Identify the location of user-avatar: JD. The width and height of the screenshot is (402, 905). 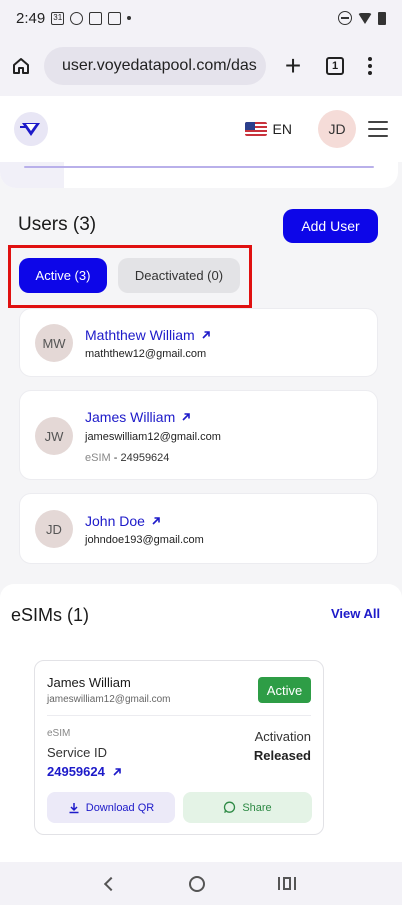
(54, 529).